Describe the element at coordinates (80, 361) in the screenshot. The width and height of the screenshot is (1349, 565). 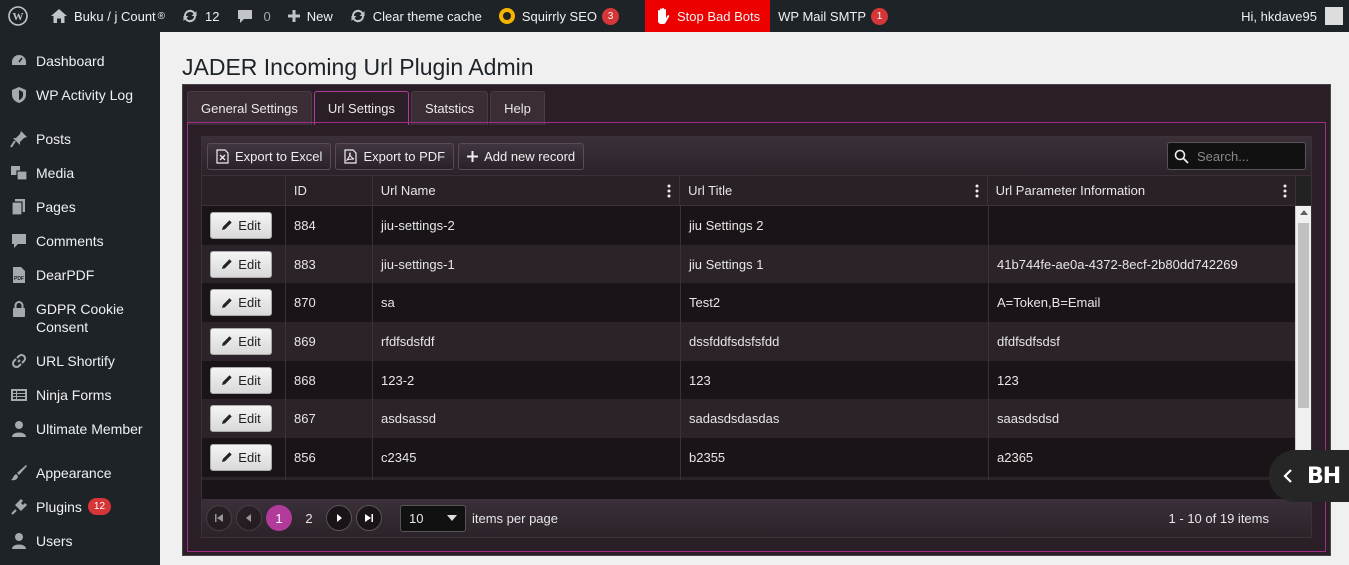
I see `sidebar-item-url-shortify: URL Shortify` at that location.